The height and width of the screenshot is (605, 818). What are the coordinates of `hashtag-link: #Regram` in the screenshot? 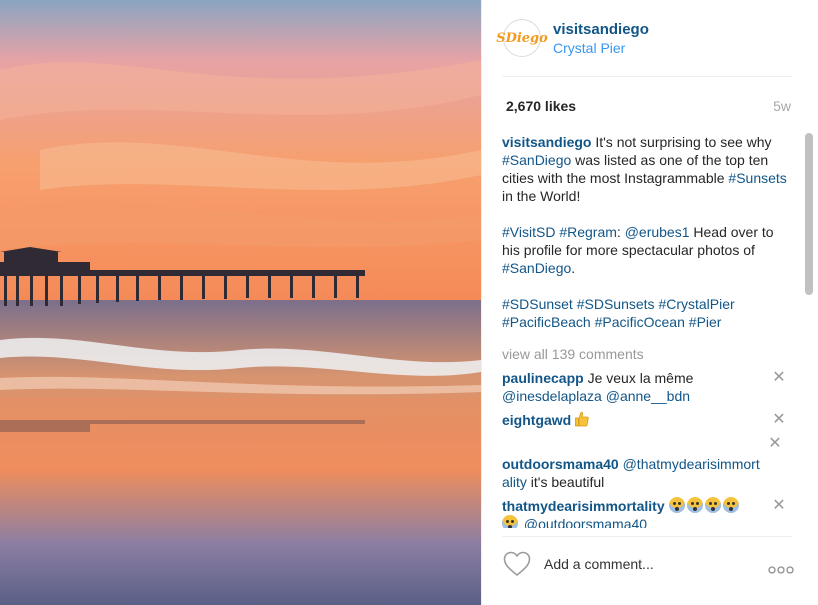 It's located at (588, 232).